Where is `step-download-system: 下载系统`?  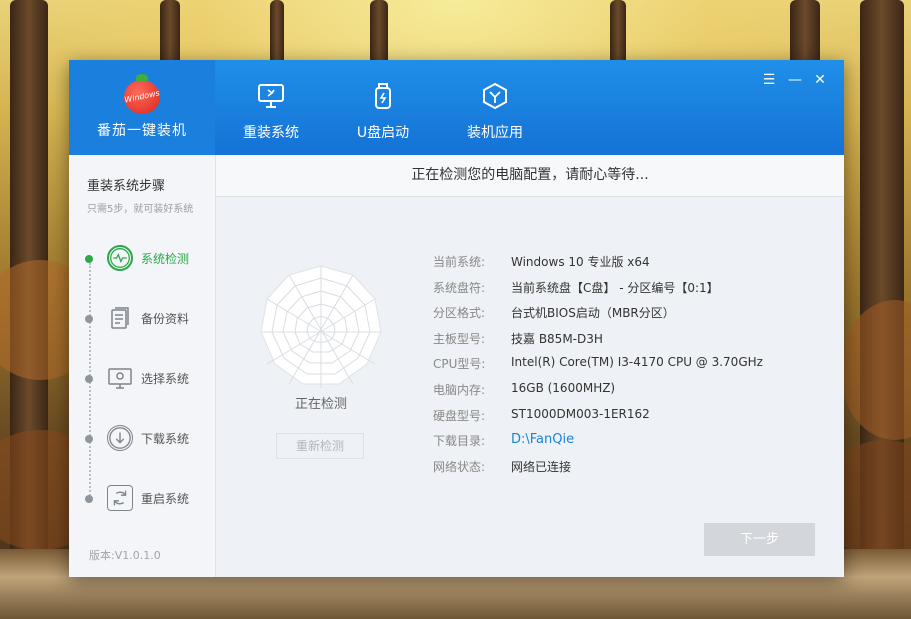 step-download-system: 下载系统 is located at coordinates (150, 439).